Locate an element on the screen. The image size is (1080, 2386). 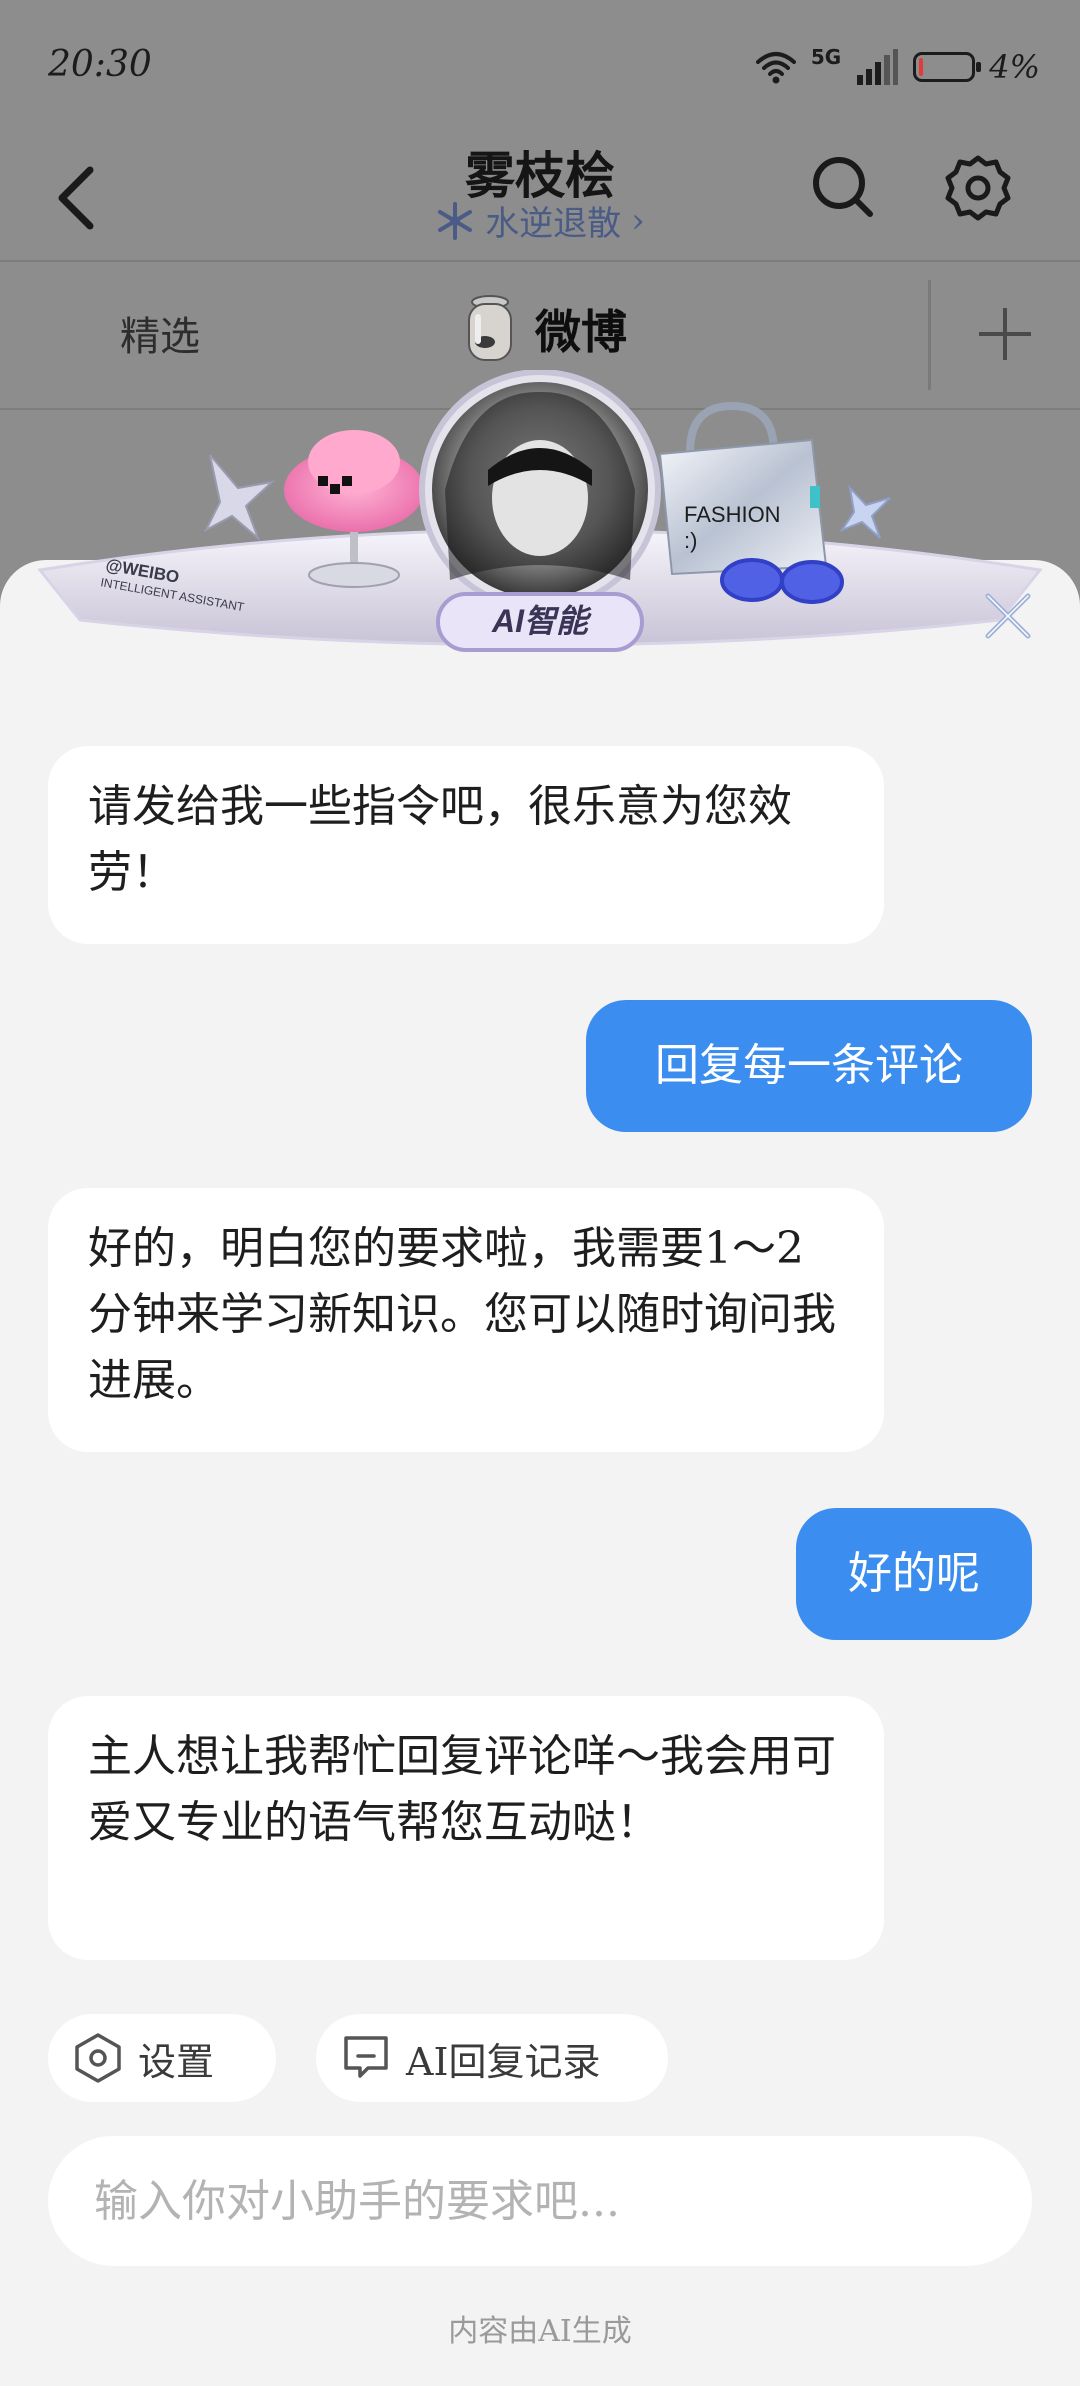
close-panel-button is located at coordinates (1008, 616).